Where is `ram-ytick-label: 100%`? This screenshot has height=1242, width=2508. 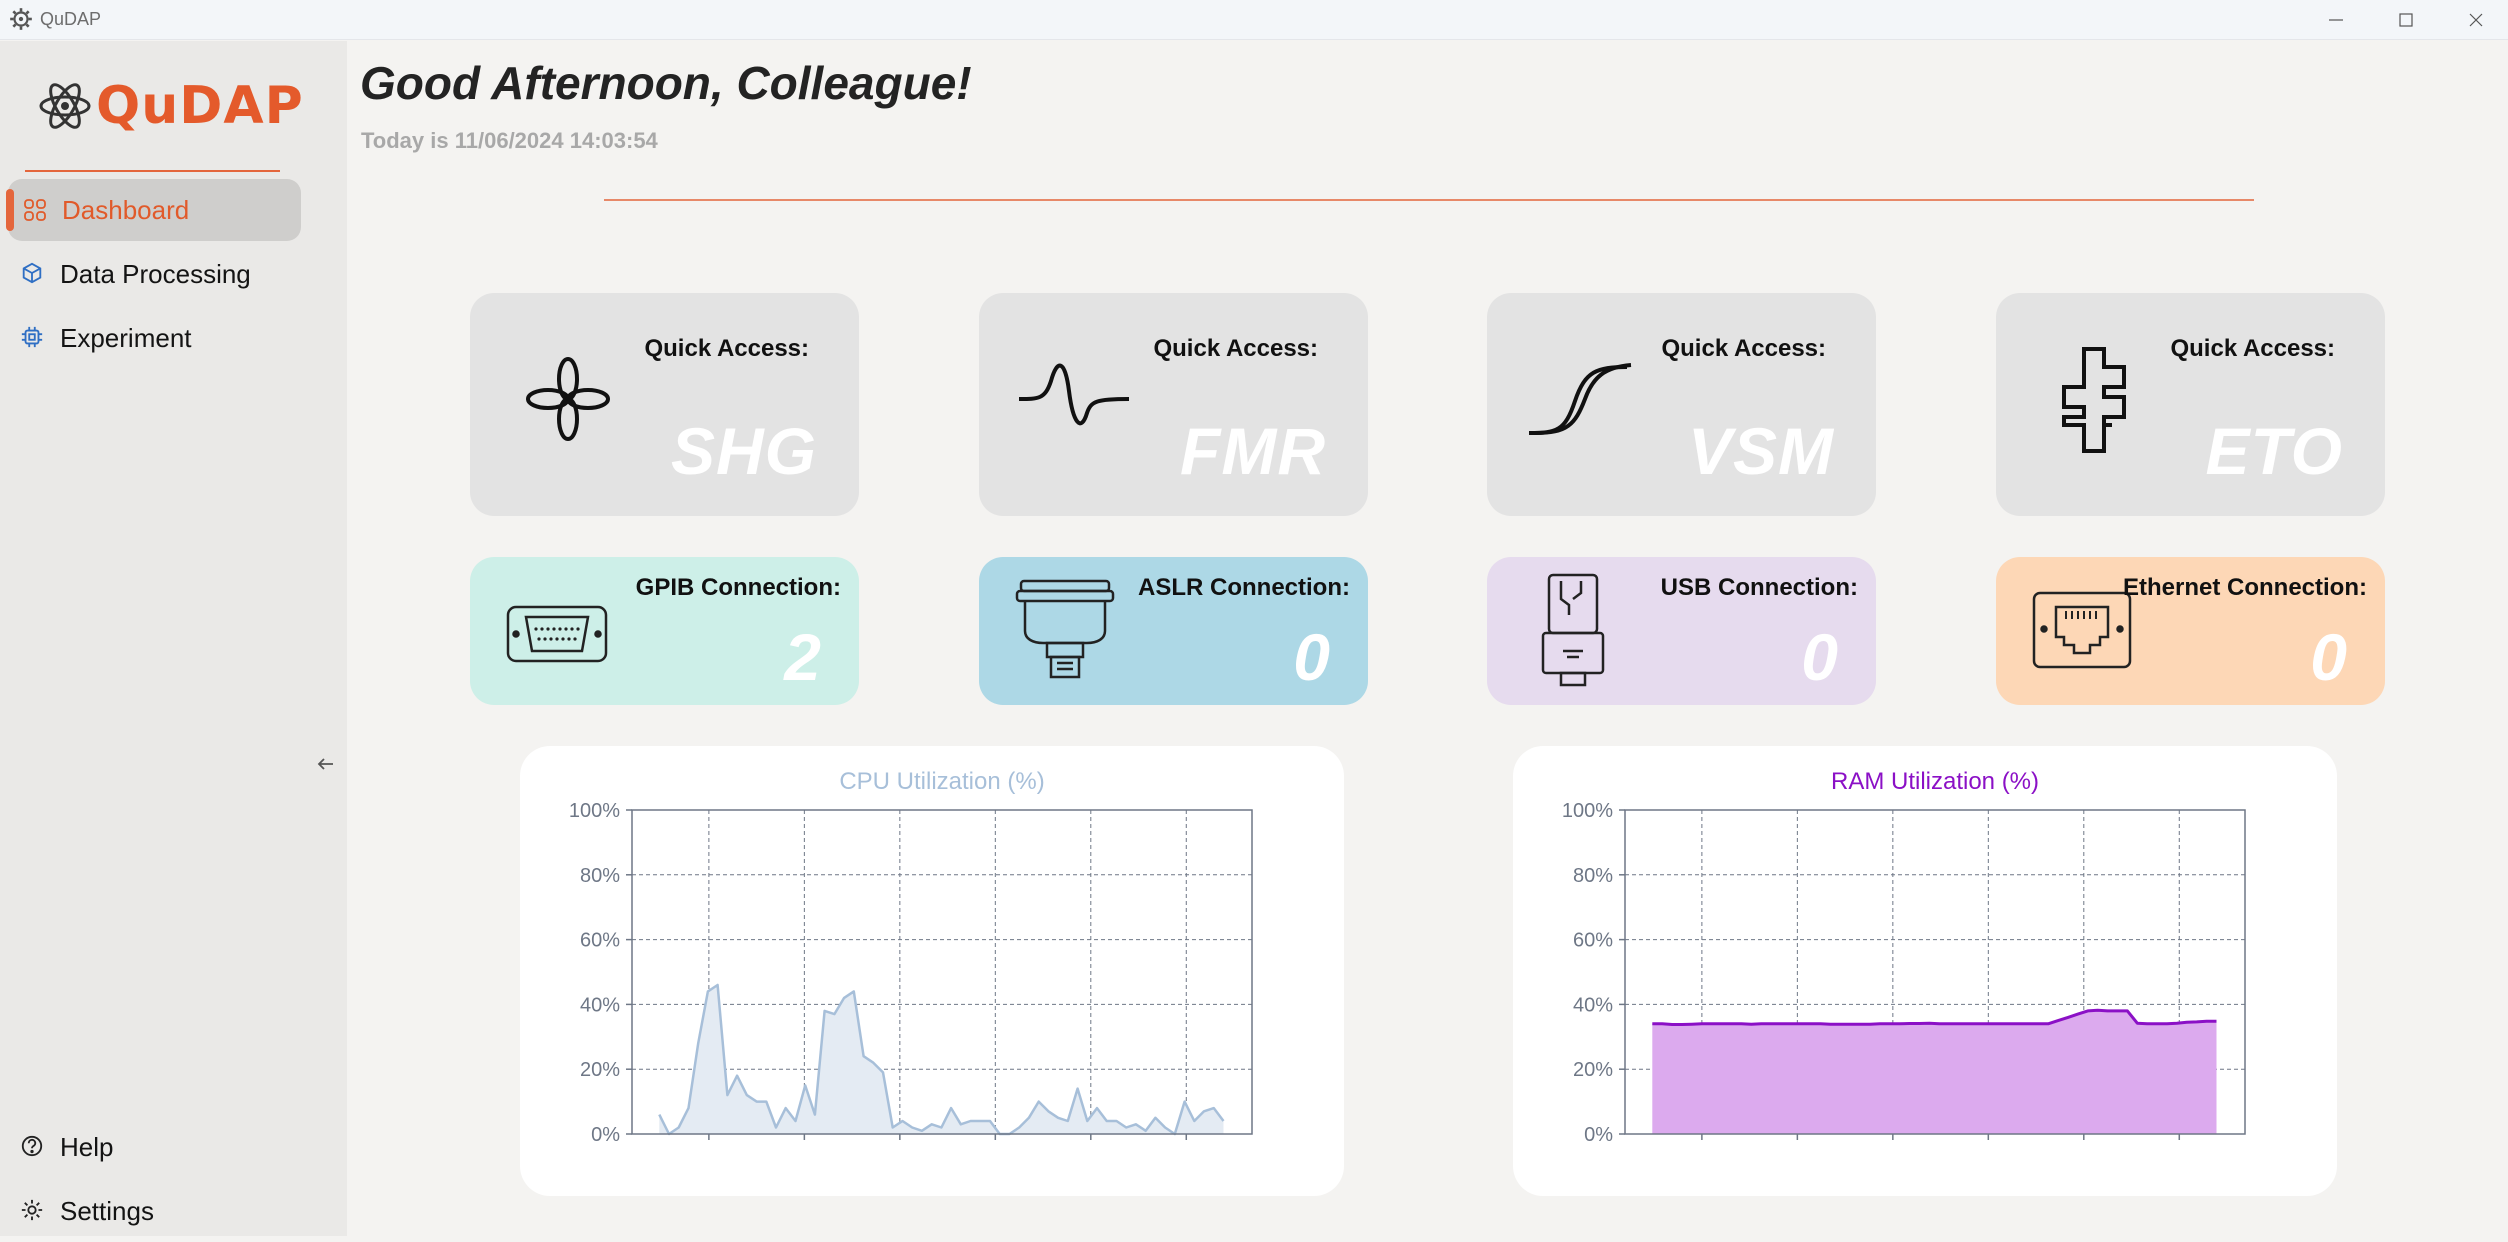
ram-ytick-label: 100% is located at coordinates (1587, 811).